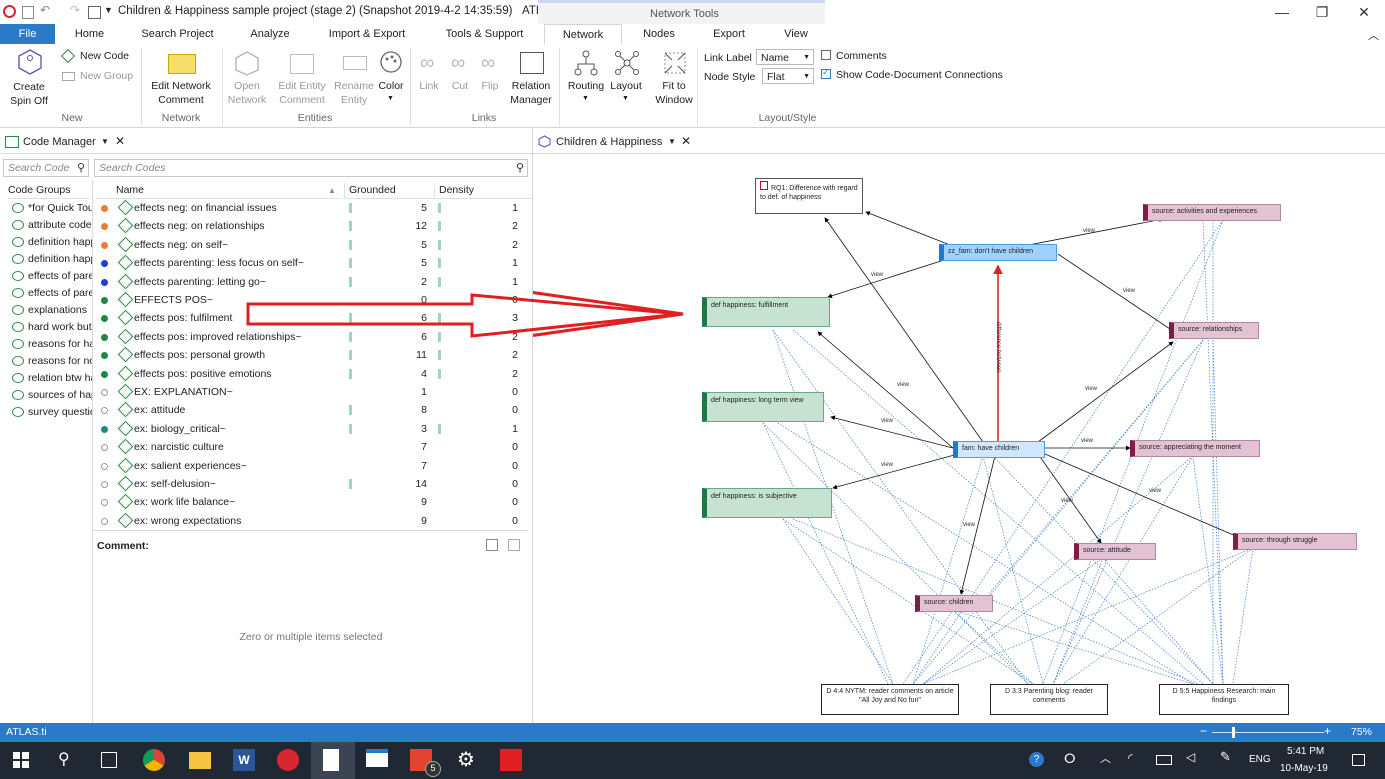  What do you see at coordinates (1295, 541) in the screenshot?
I see `code-node-src-struggle: source: through struggle` at bounding box center [1295, 541].